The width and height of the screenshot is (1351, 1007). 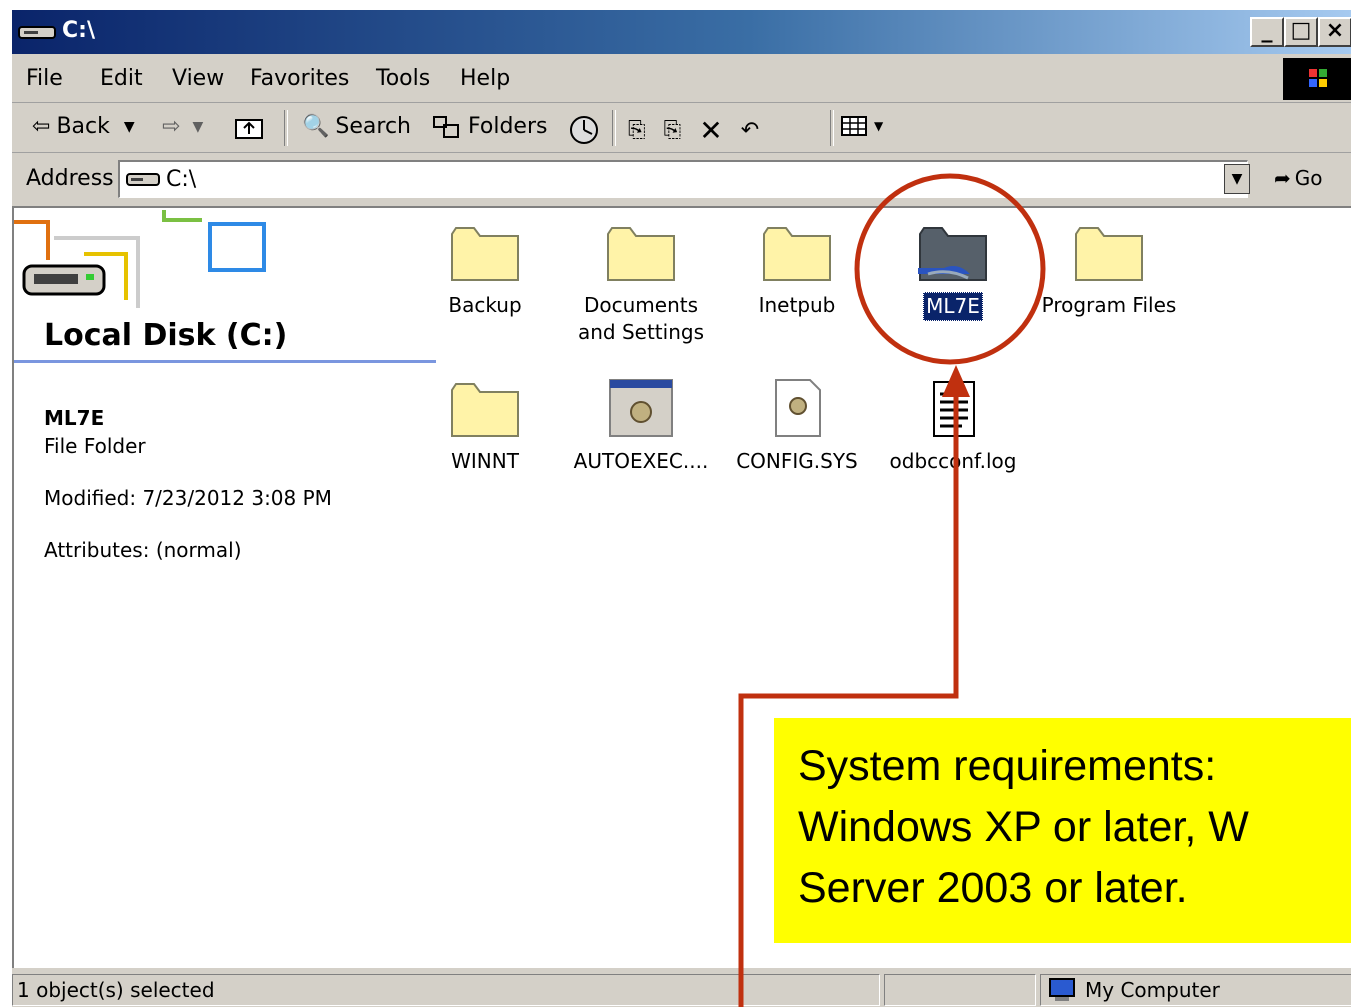 I want to click on folders-button: Folders, so click(x=489, y=126).